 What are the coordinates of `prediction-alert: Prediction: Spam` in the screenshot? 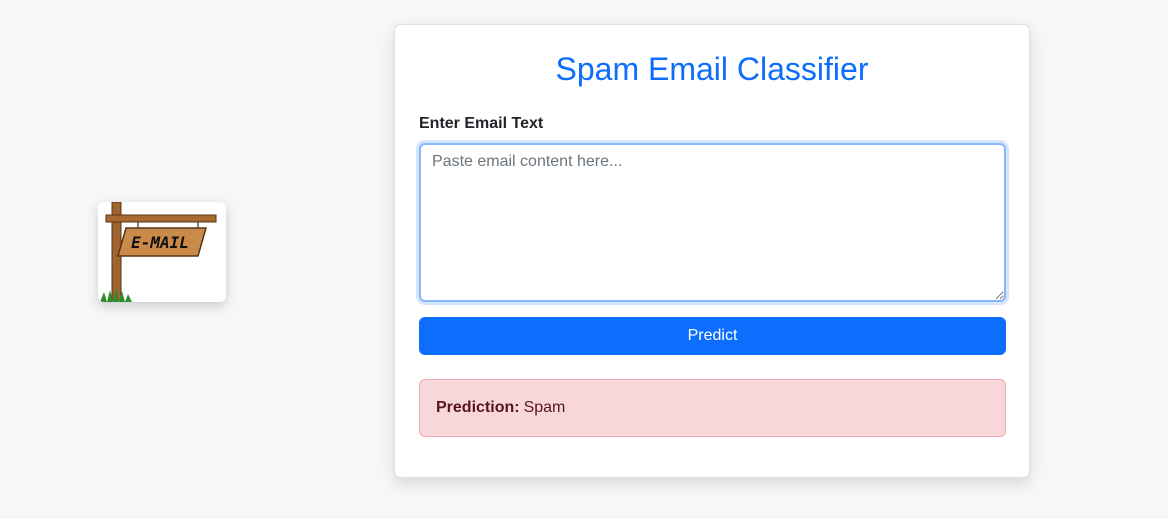 It's located at (712, 408).